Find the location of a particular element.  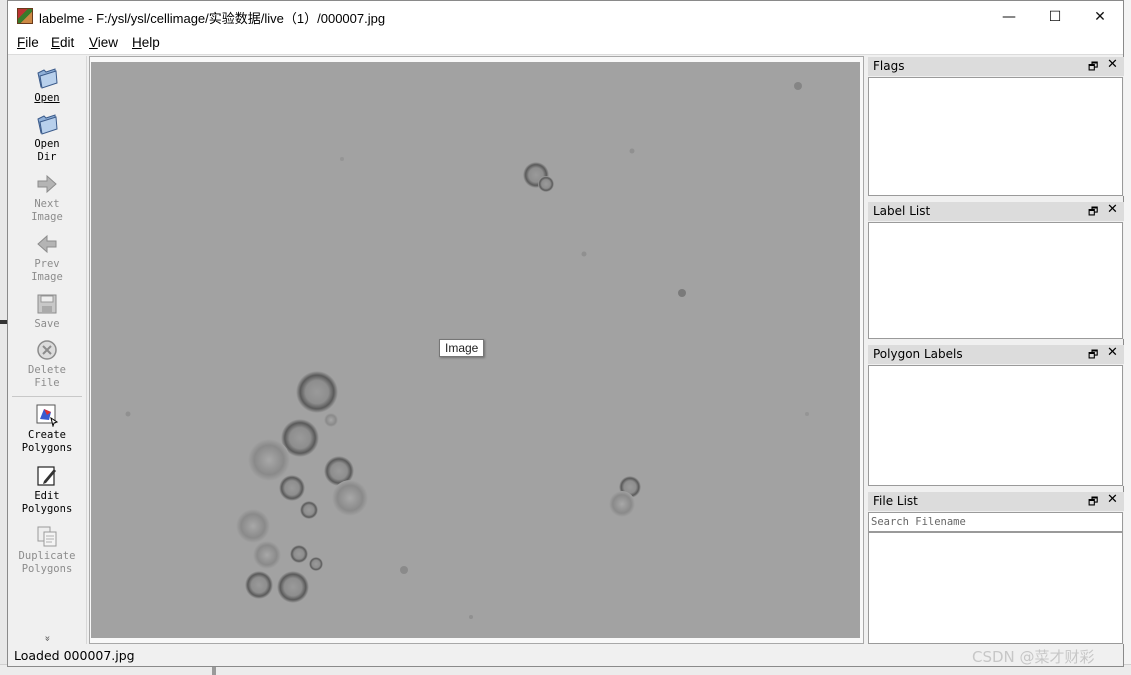

edit-polygons-label-1: Edit is located at coordinates (47, 496).